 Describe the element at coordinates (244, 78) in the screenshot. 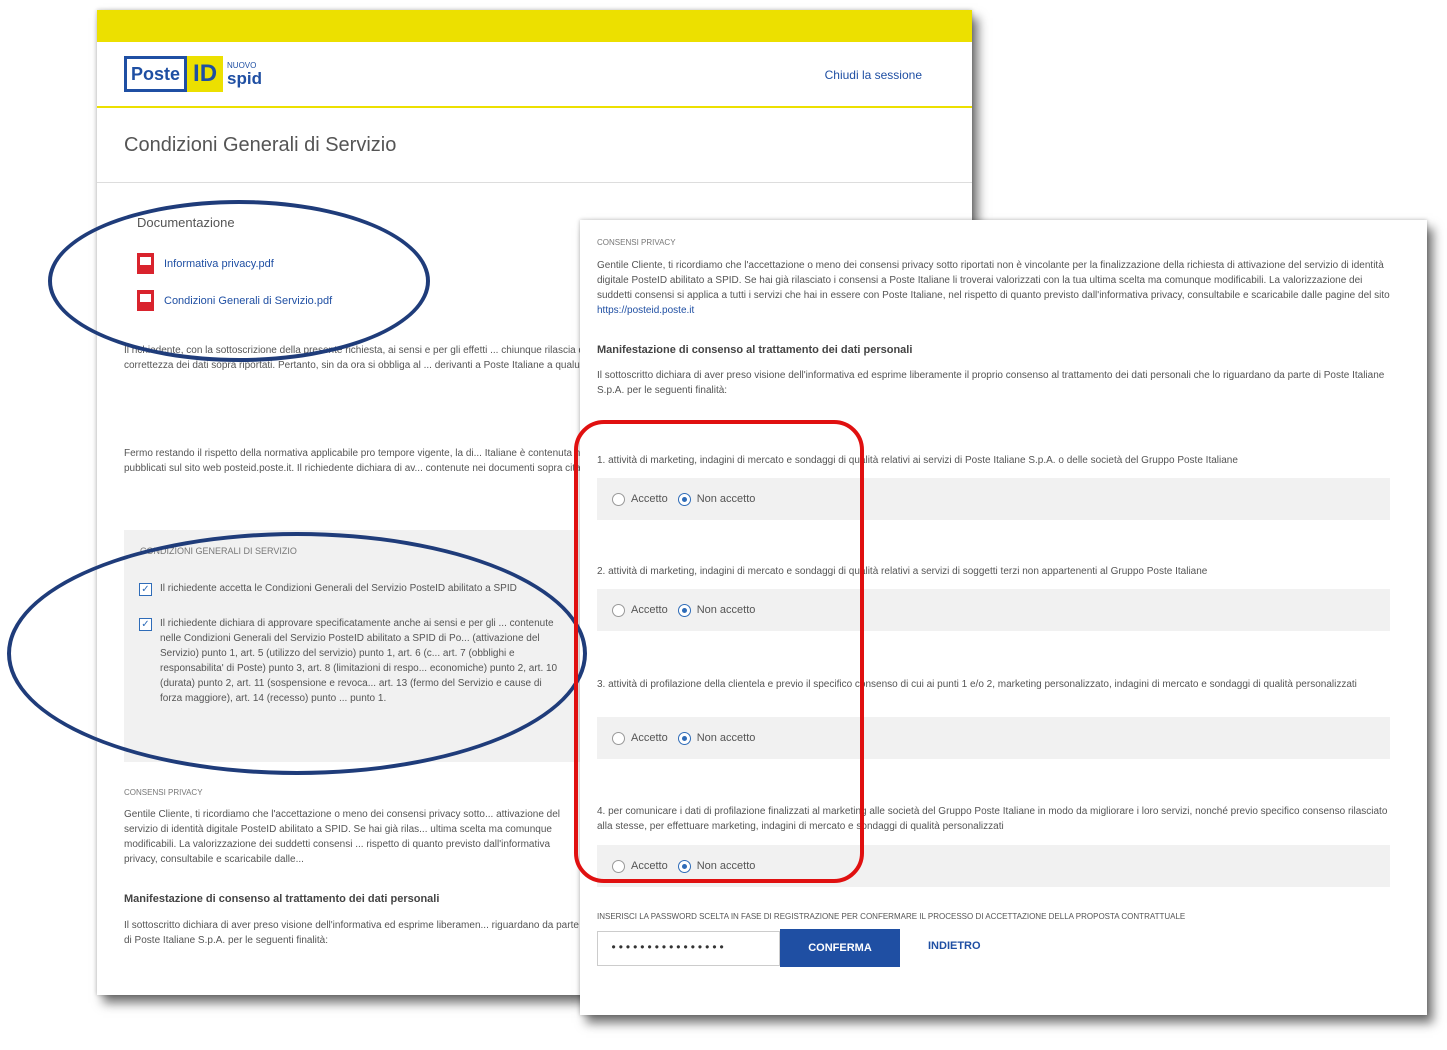

I see `logo-spid-text: spid` at that location.